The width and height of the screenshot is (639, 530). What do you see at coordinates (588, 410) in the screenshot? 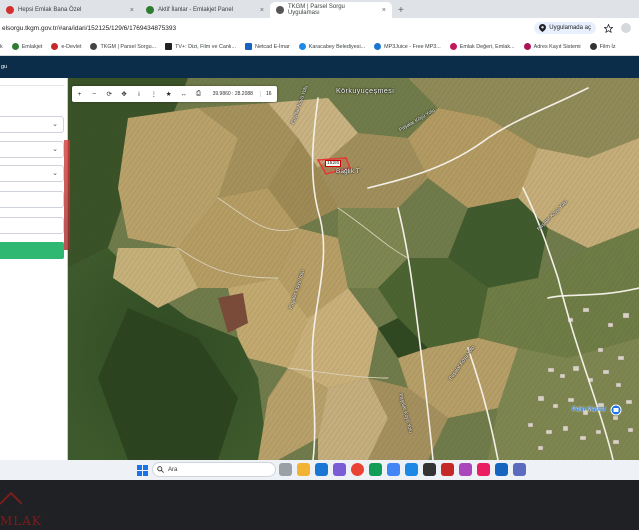
I see `map-label-pelin-market: Pelin Market` at bounding box center [588, 410].